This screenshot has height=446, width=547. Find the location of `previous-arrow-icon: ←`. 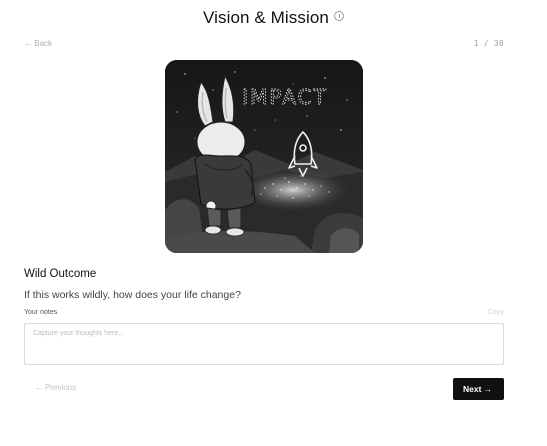

previous-arrow-icon: ← is located at coordinates (39, 387).